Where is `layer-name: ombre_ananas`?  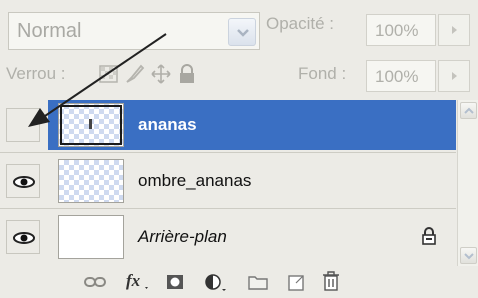
layer-name: ombre_ananas is located at coordinates (195, 180).